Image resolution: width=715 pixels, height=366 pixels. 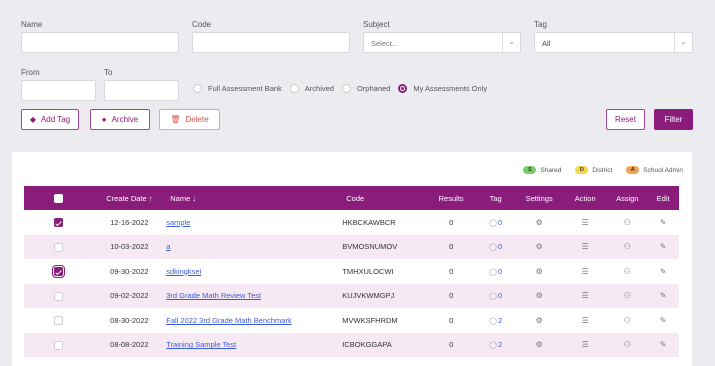 I want to click on subject-select: Select... ⌄, so click(x=442, y=42).